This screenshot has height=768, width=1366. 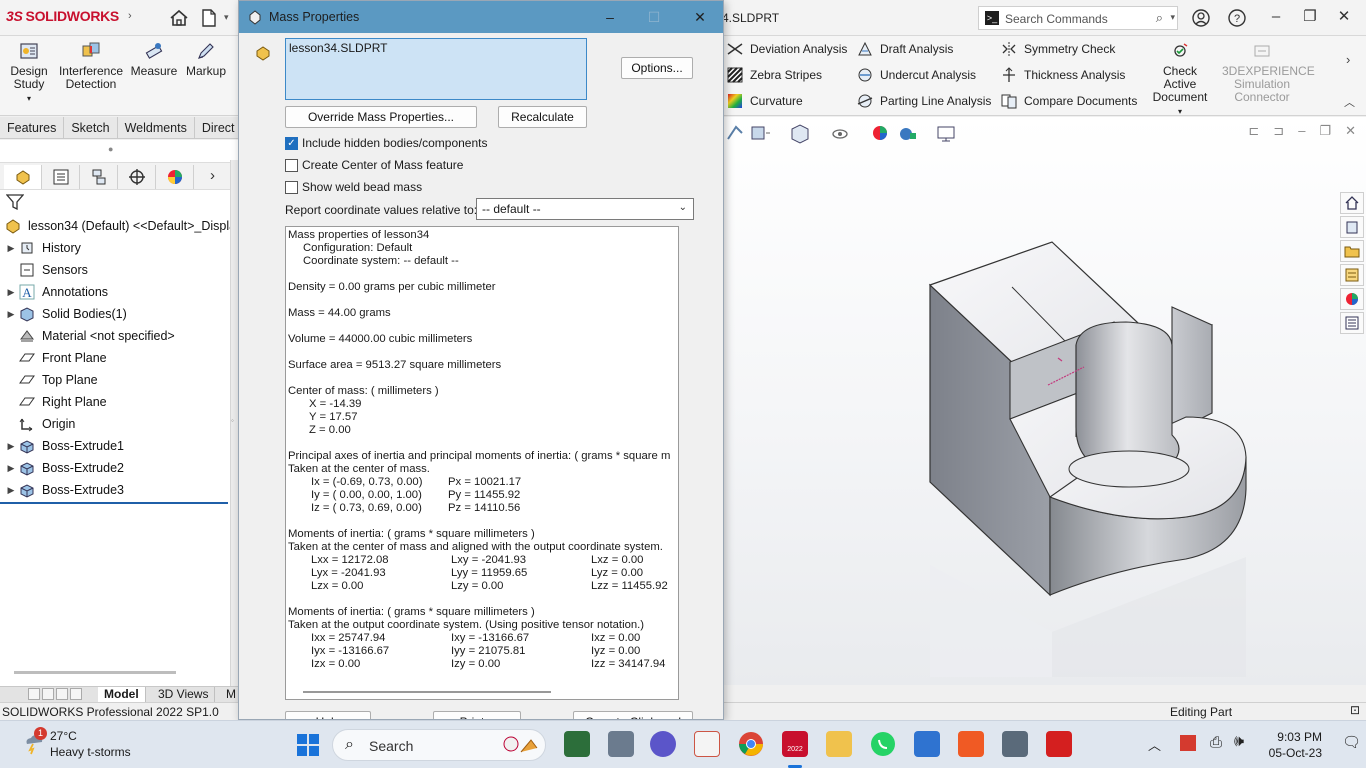 What do you see at coordinates (927, 744) in the screenshot?
I see `notepad-icon` at bounding box center [927, 744].